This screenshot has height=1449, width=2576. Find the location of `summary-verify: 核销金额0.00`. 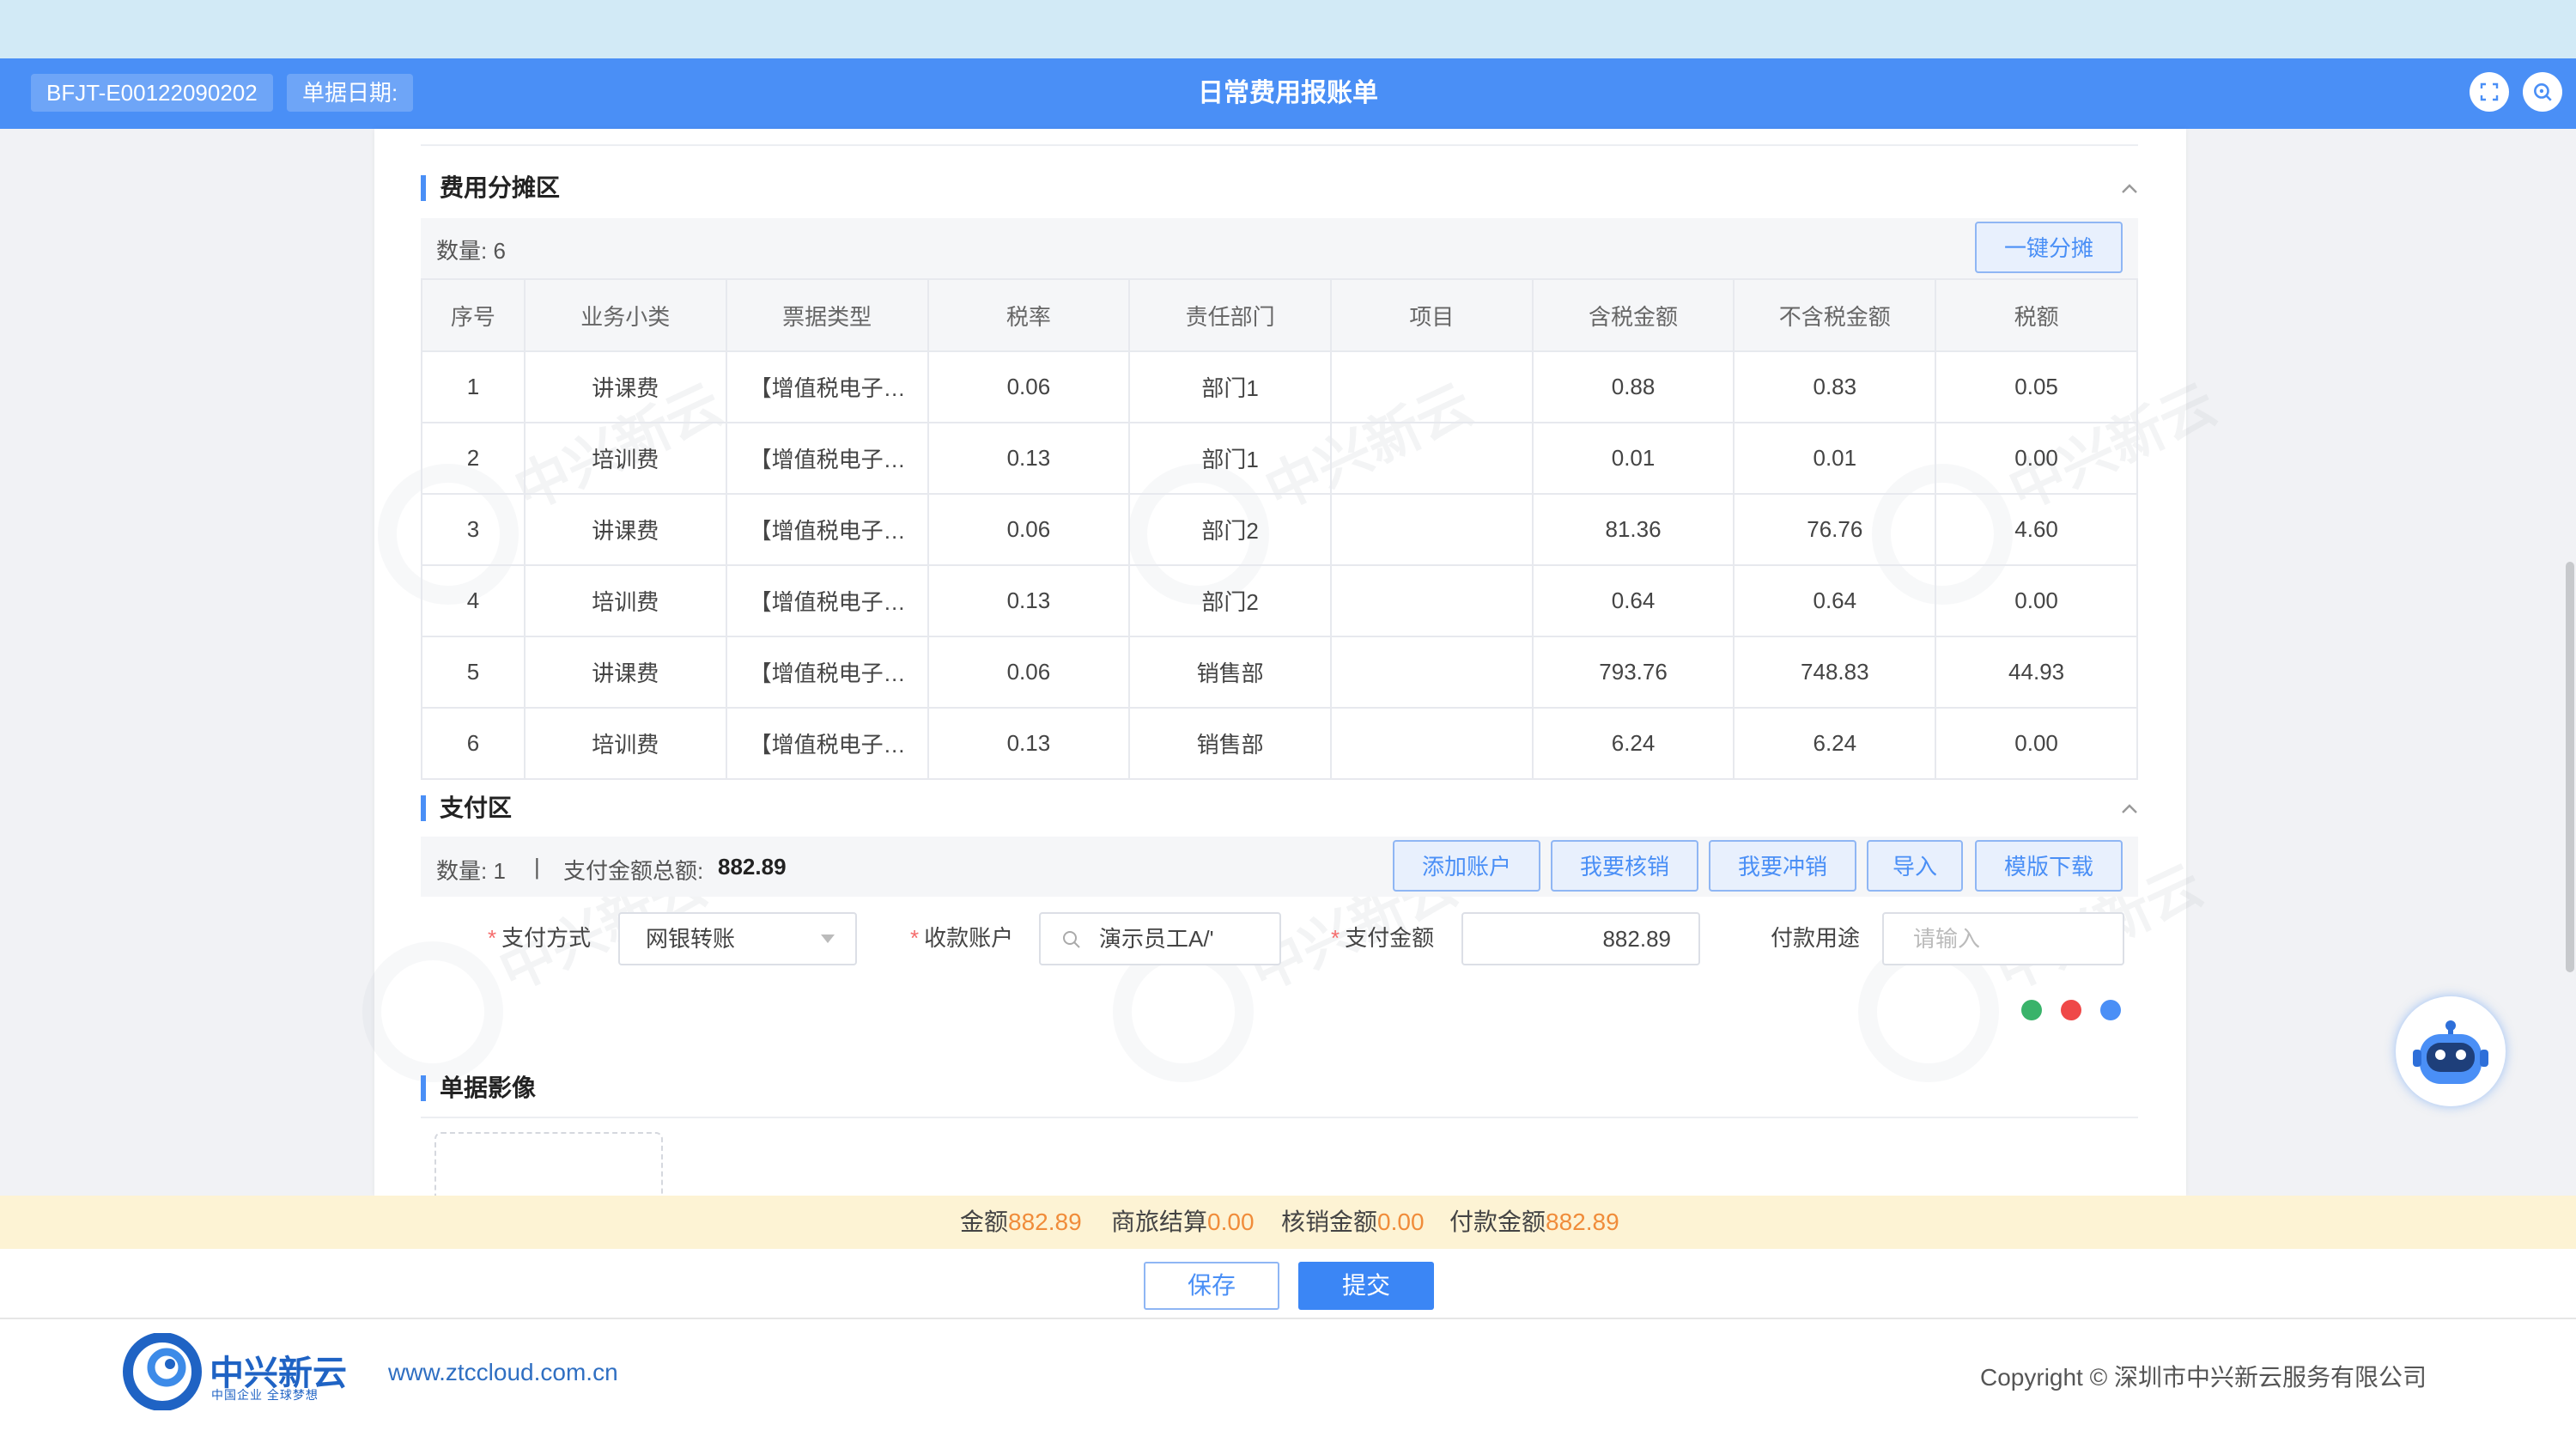

summary-verify: 核销金额0.00 is located at coordinates (1353, 1222).